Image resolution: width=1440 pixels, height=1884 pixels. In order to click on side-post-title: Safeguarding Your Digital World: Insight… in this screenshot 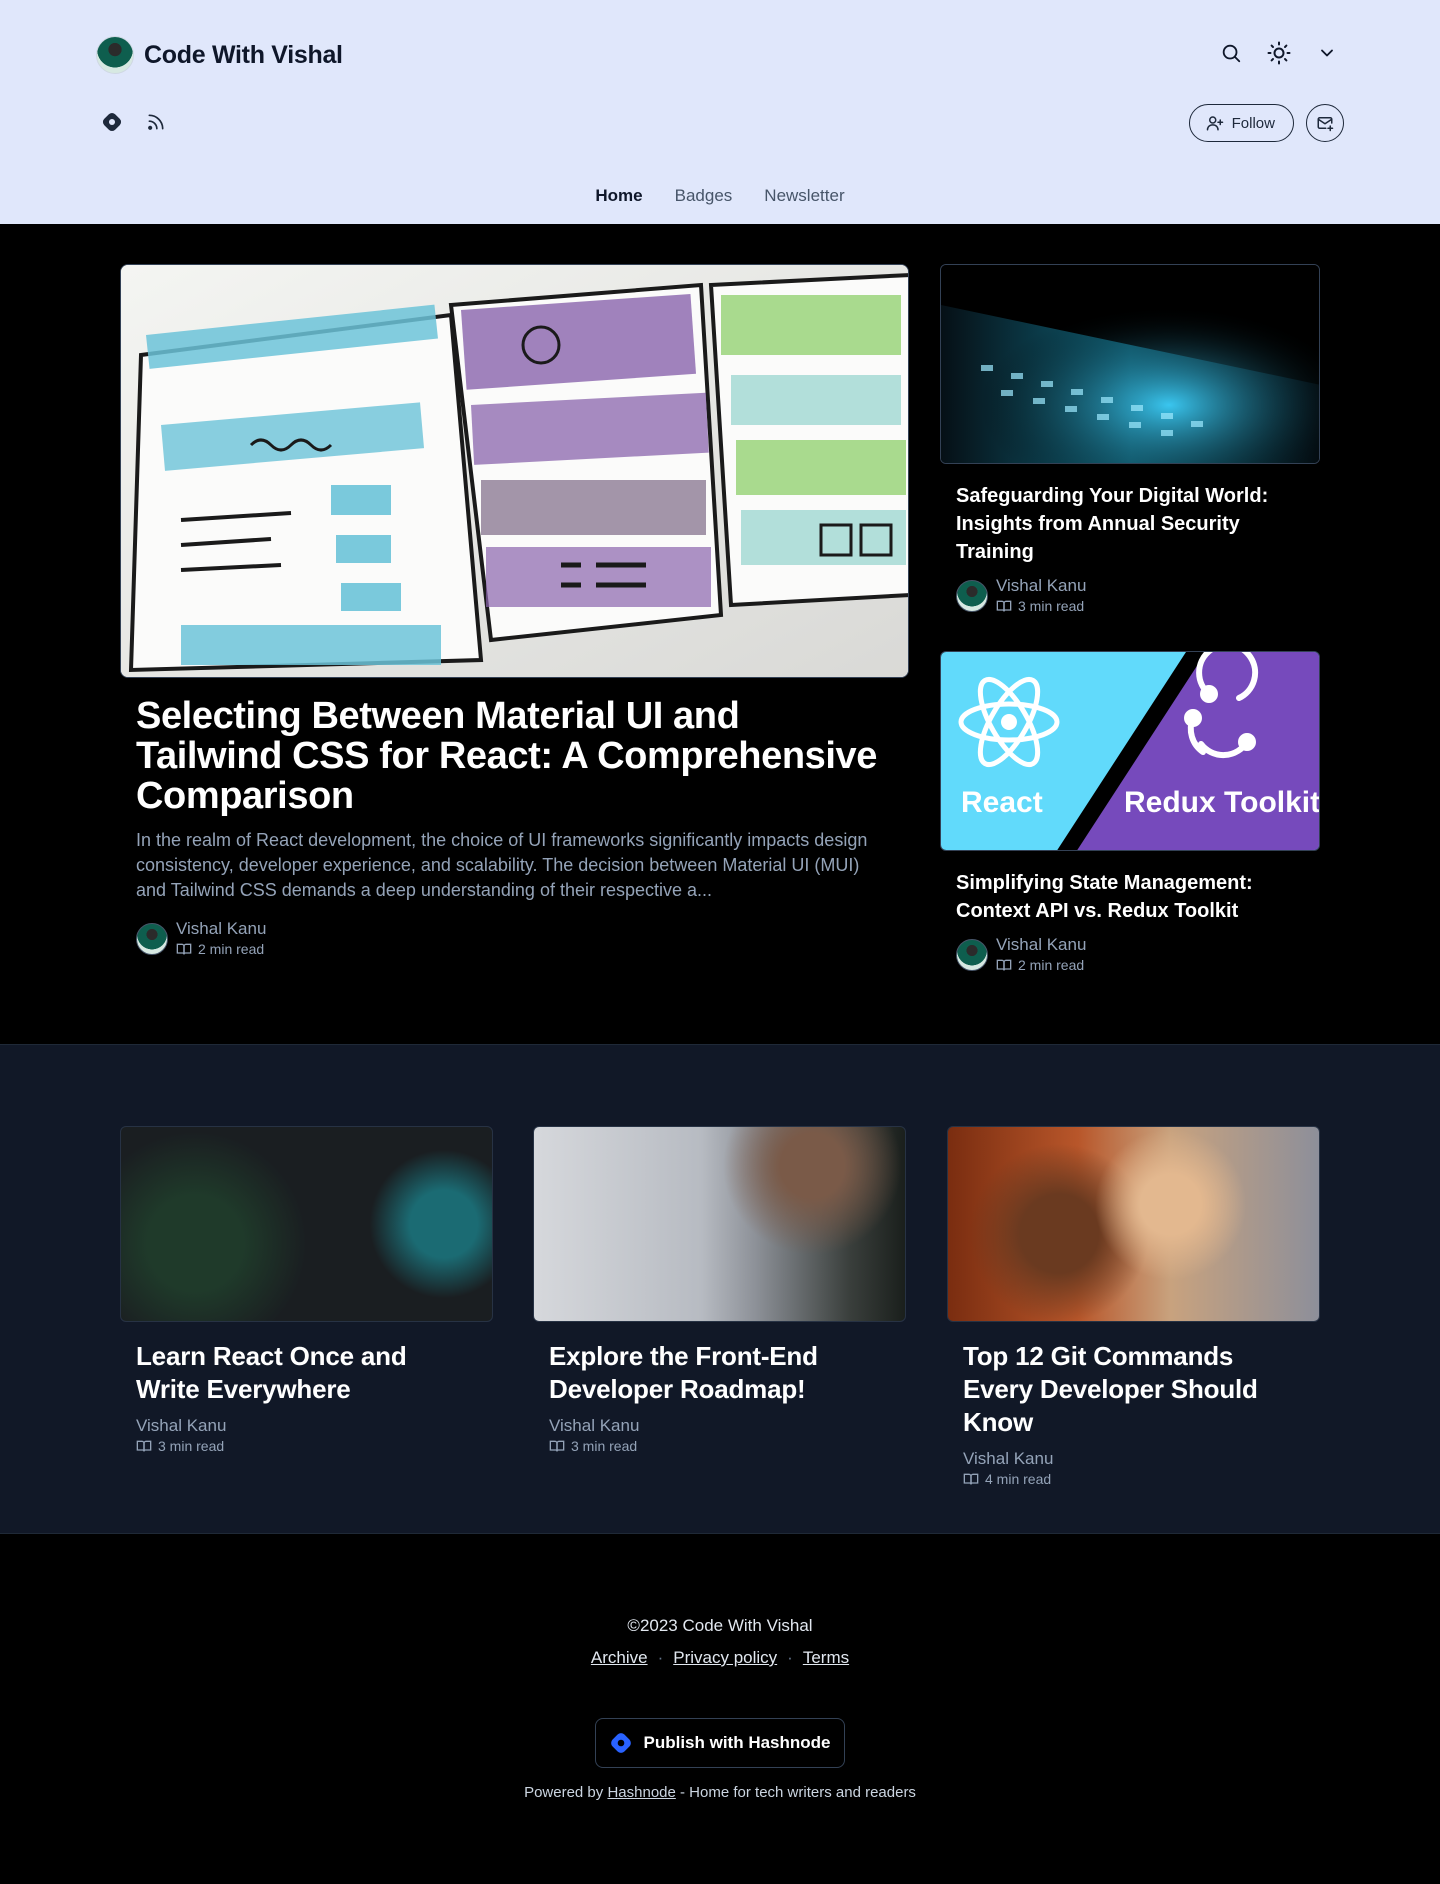, I will do `click(1130, 524)`.